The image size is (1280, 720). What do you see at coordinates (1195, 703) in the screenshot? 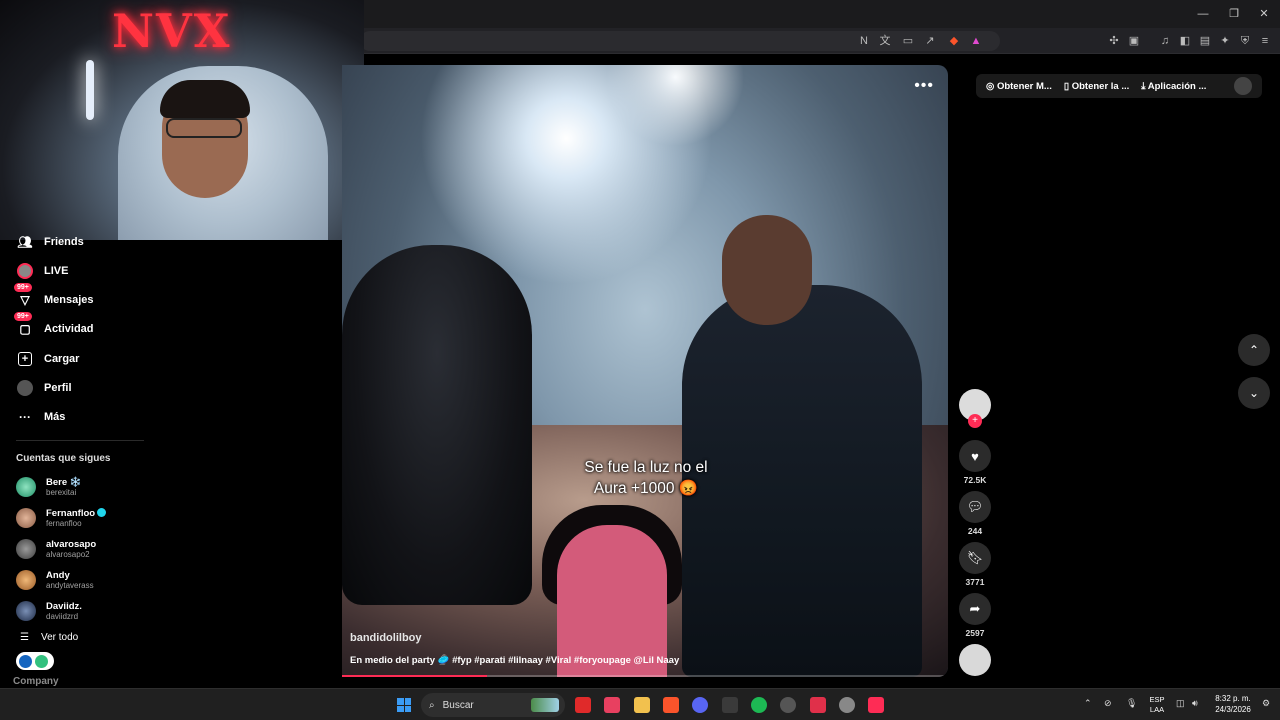
I see `volume-icon: 🔊︎` at bounding box center [1195, 703].